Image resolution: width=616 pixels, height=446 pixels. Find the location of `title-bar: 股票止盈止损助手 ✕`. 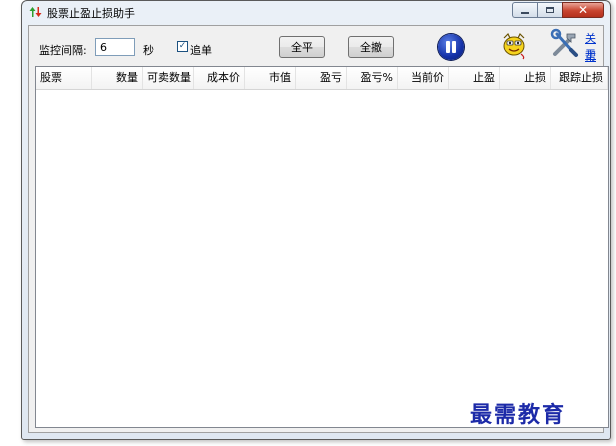

title-bar: 股票止盈止损助手 ✕ is located at coordinates (316, 13).